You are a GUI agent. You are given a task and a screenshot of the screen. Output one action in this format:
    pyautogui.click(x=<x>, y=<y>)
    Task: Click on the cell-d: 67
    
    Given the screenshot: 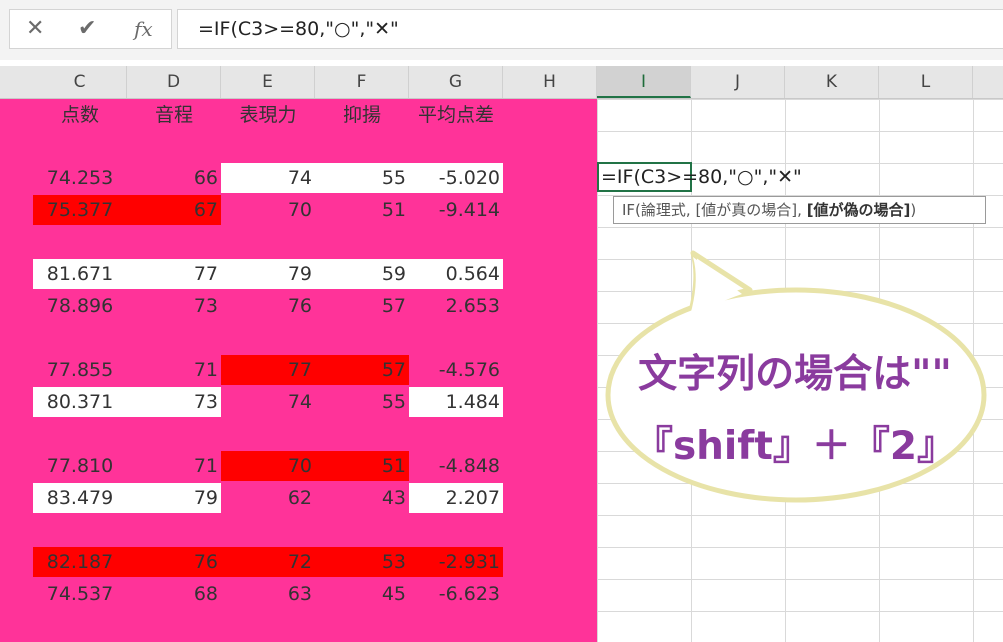 What is the action you would take?
    pyautogui.click(x=174, y=210)
    